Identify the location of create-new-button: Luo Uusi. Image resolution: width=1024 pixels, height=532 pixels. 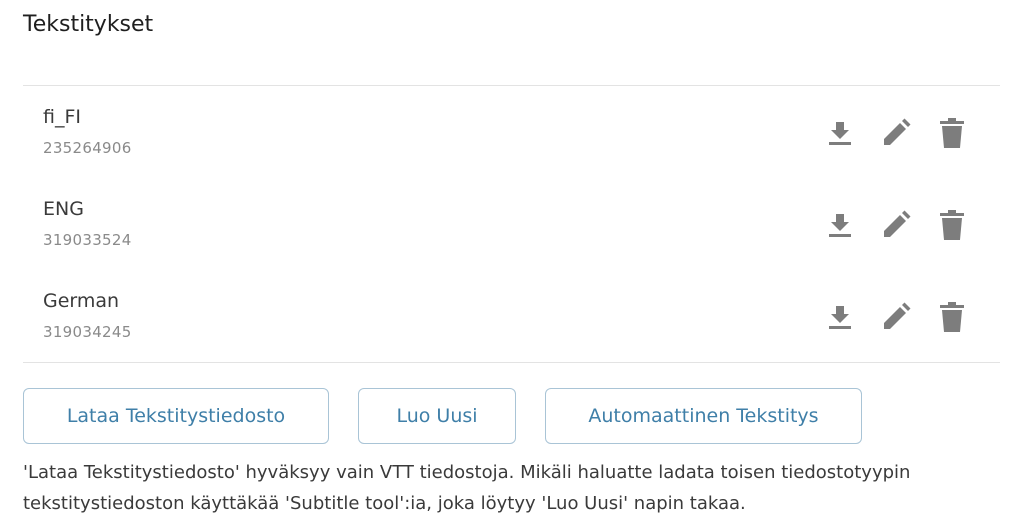
(437, 416).